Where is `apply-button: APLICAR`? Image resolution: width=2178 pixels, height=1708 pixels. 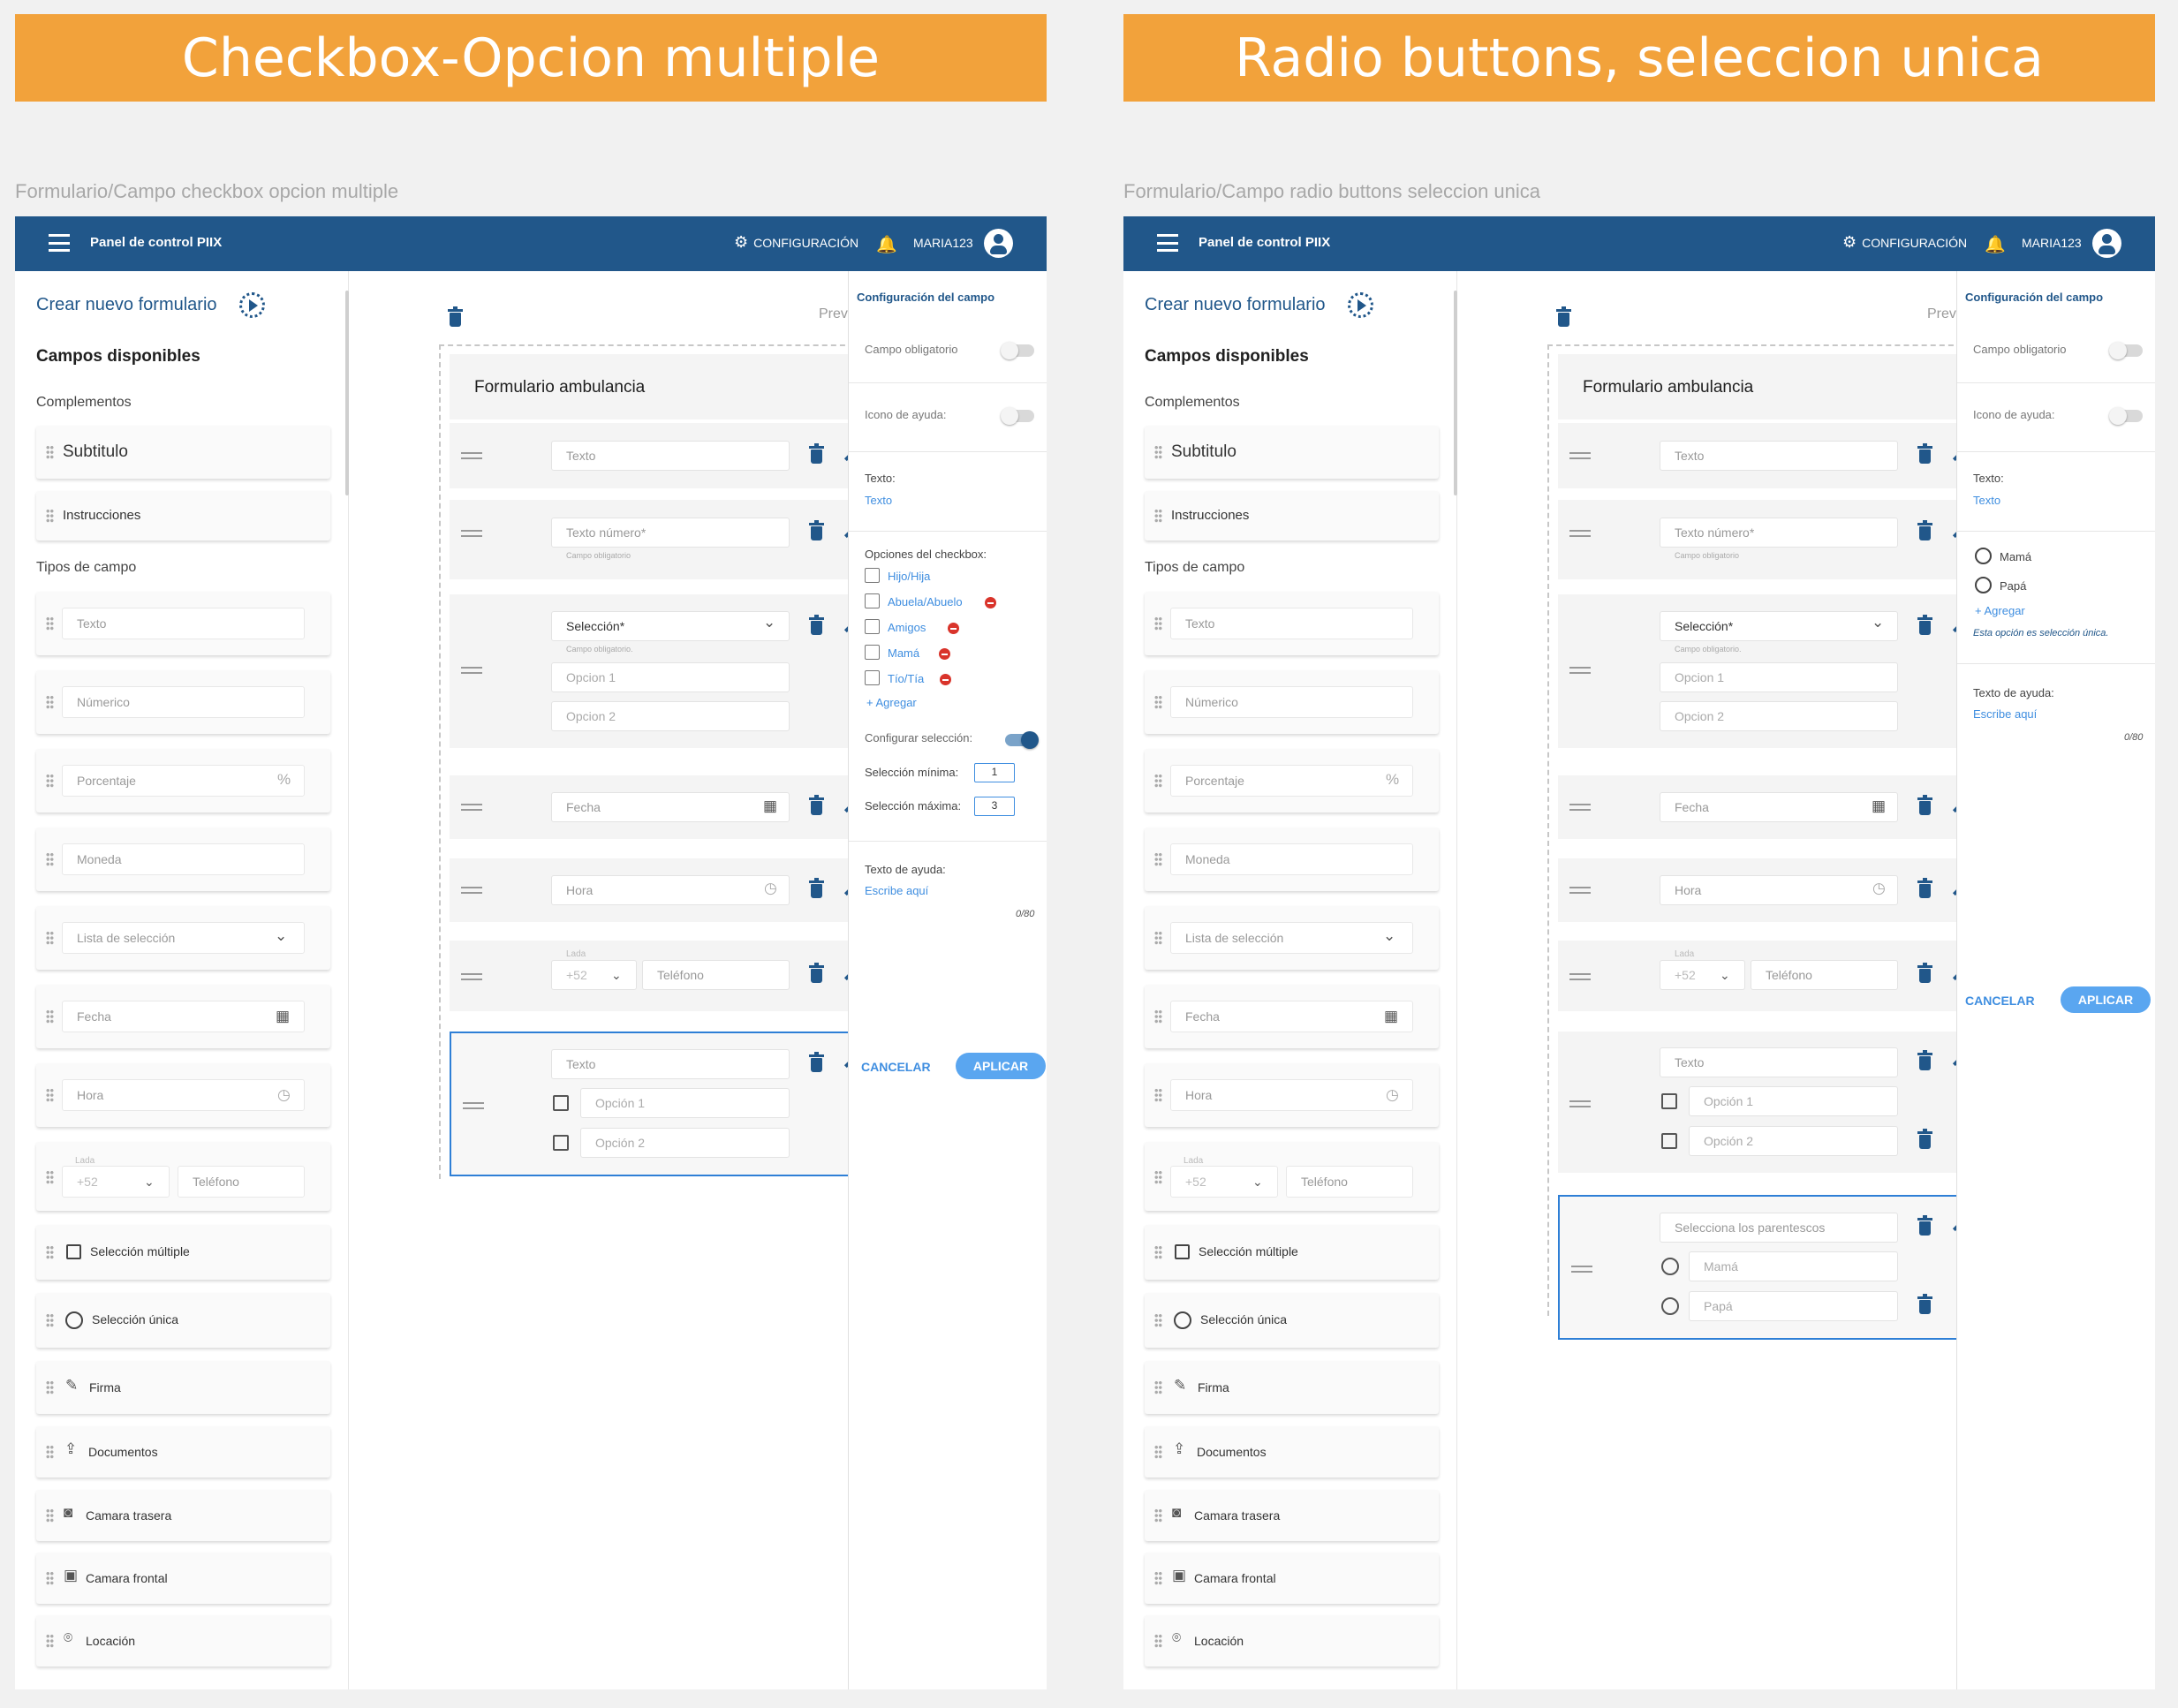
apply-button: APLICAR is located at coordinates (2106, 999).